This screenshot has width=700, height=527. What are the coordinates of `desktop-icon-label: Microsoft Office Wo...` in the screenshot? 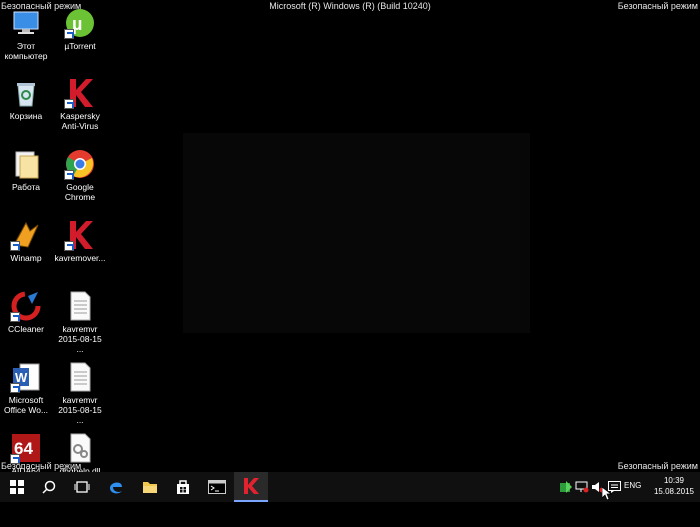 It's located at (26, 405).